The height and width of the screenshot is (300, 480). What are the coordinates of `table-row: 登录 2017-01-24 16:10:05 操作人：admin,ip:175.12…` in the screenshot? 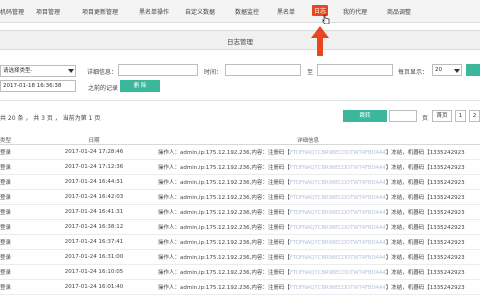 It's located at (240, 272).